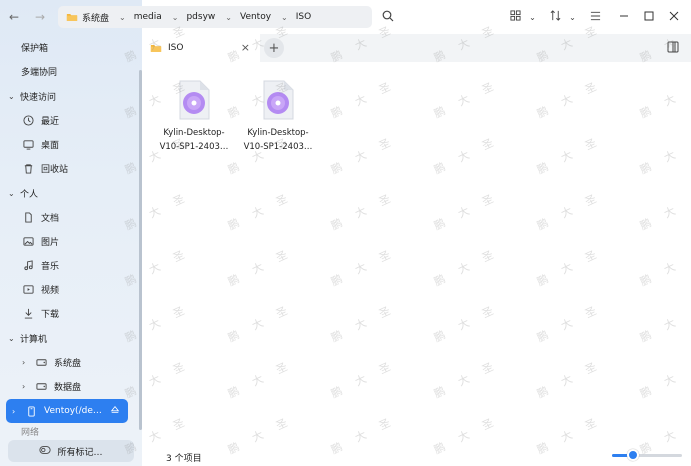  I want to click on section-label: 快速访问, so click(38, 97).